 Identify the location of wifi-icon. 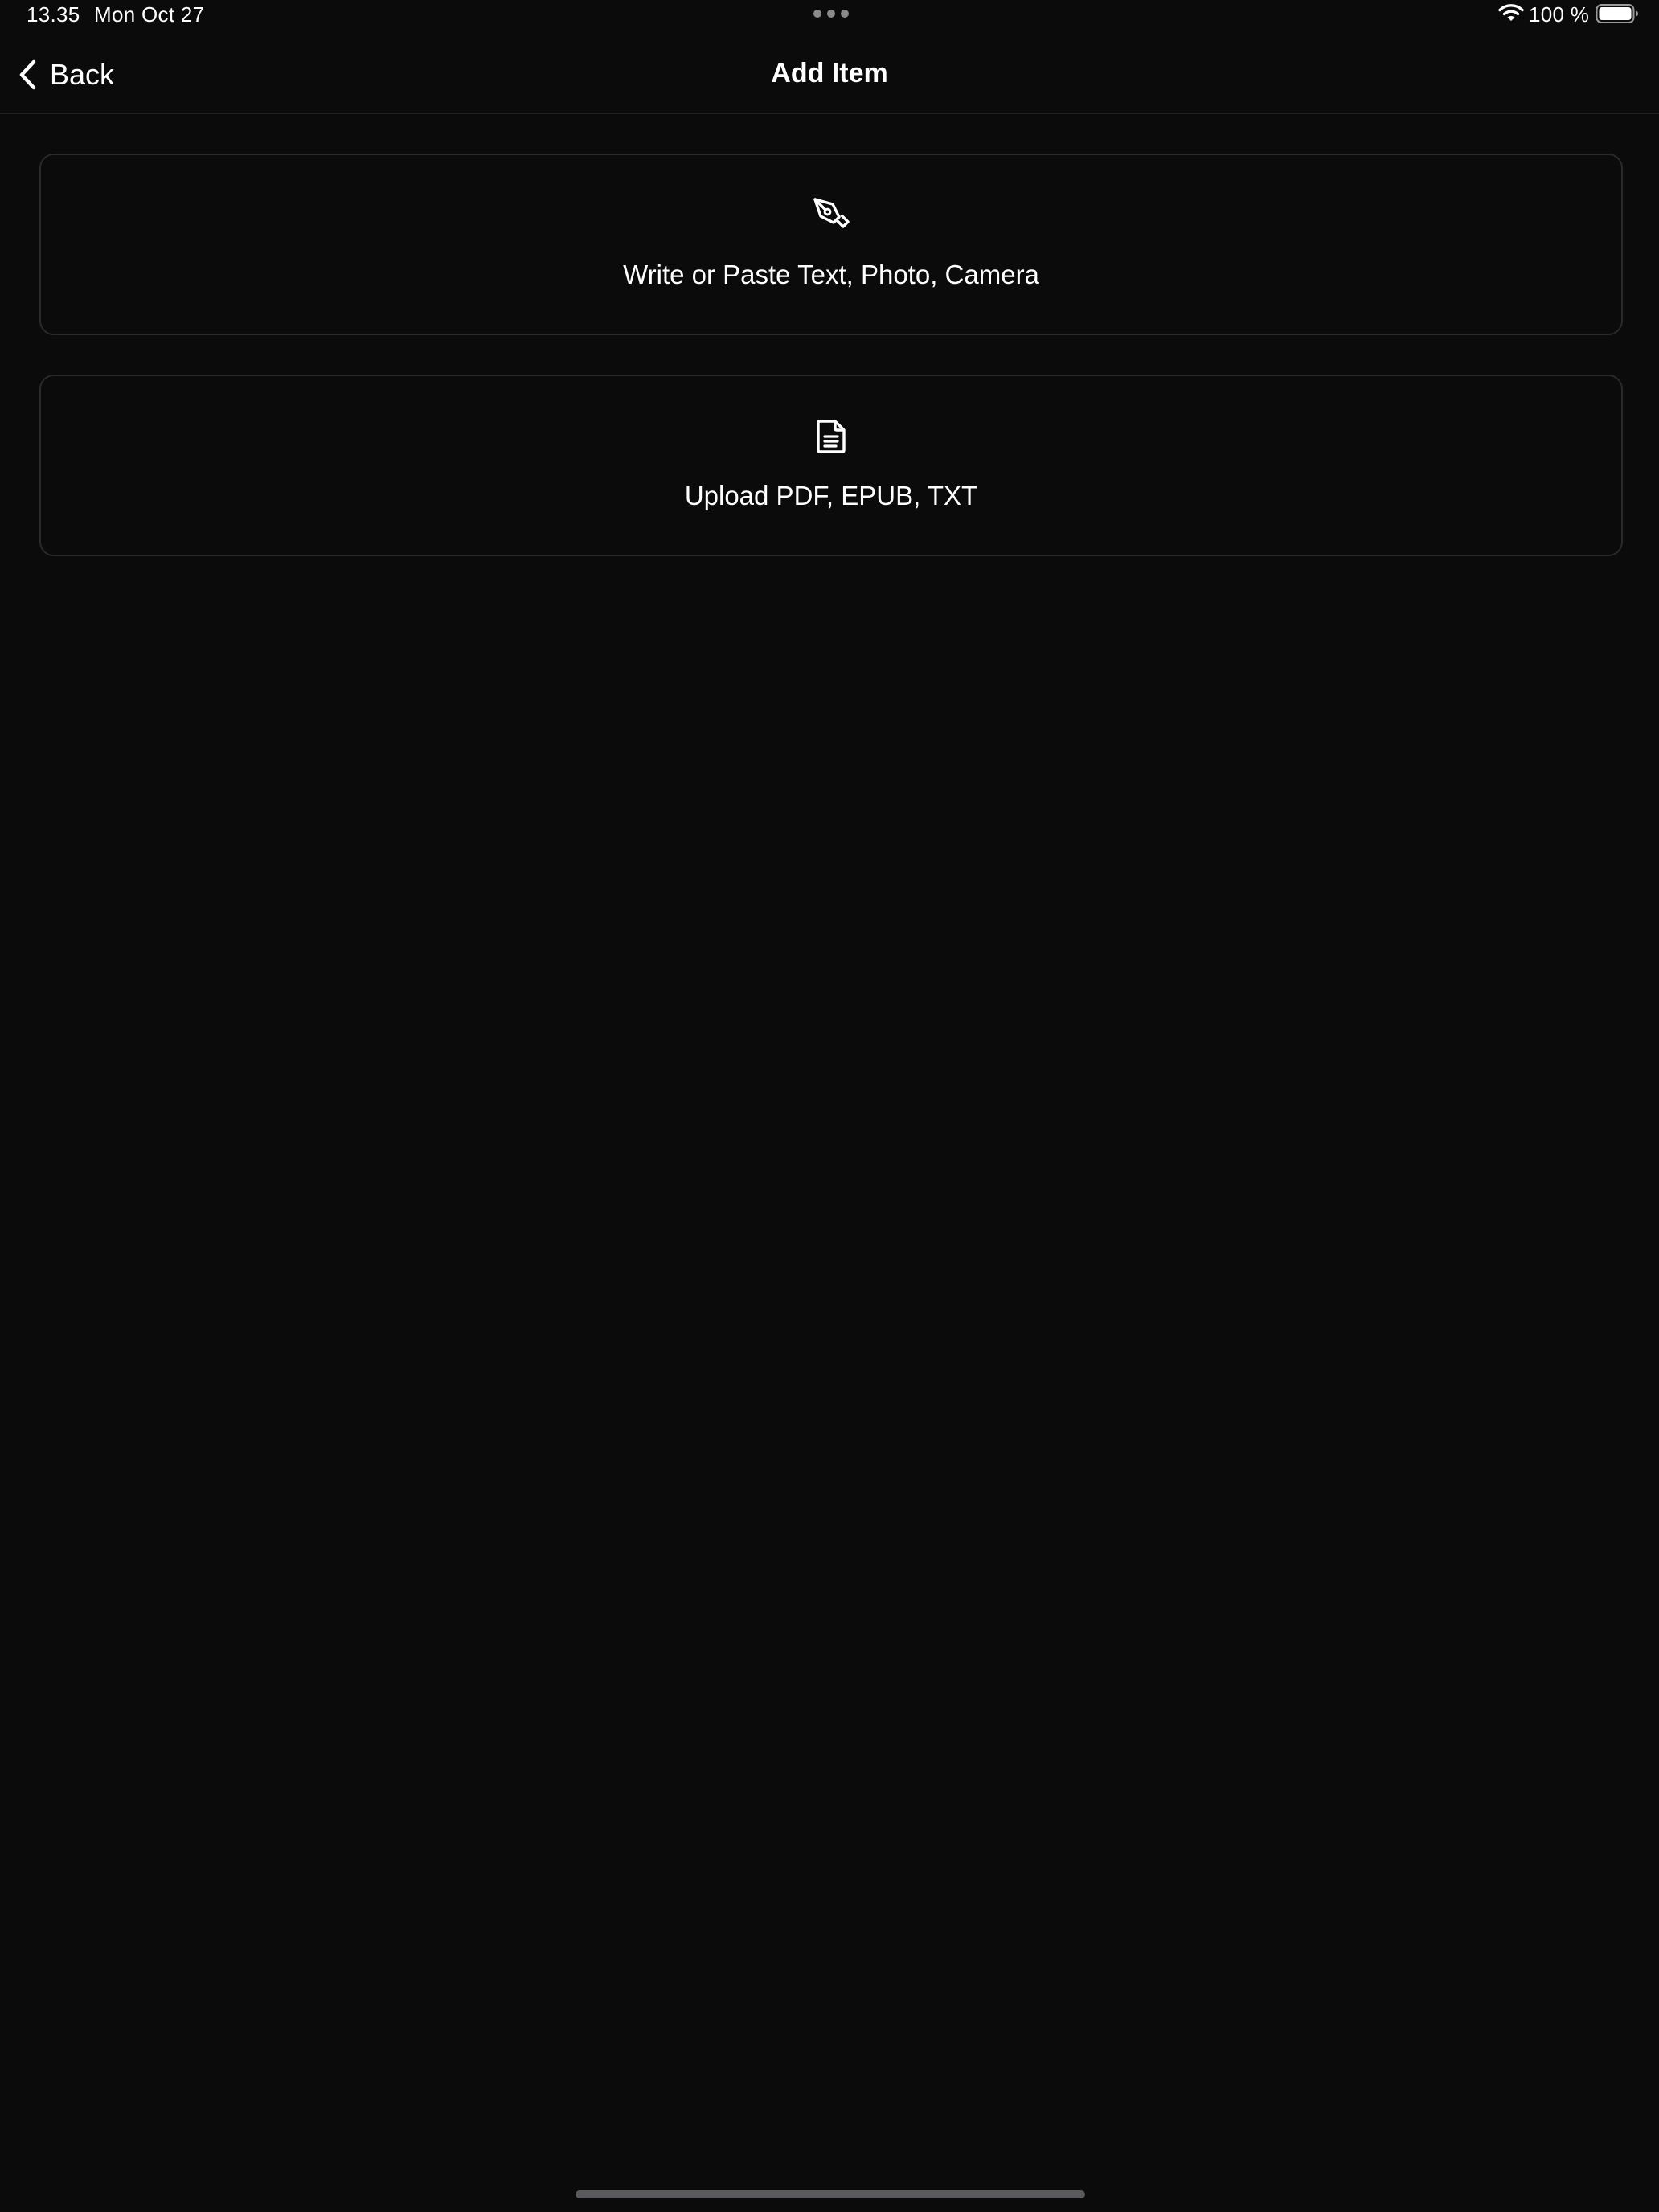
(1511, 12).